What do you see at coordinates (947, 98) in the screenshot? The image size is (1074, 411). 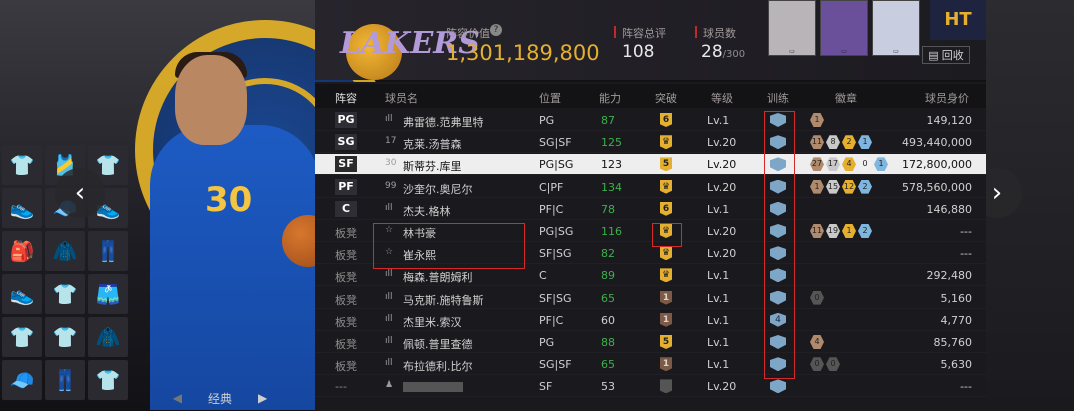 I see `col-worth: 球员身价` at bounding box center [947, 98].